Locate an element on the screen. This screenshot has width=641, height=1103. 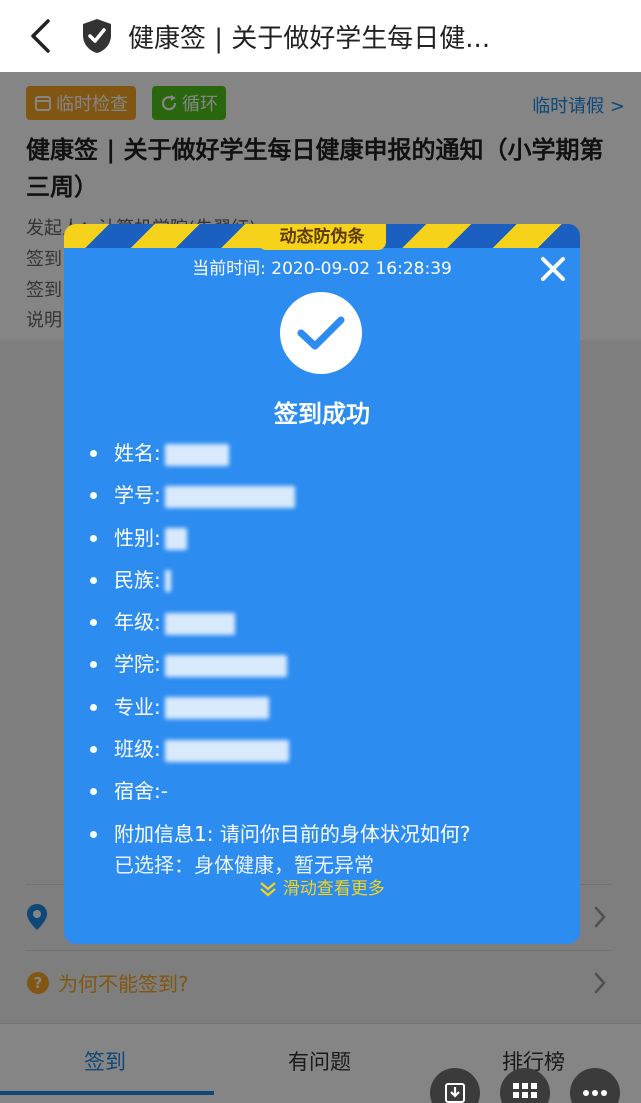
field-label: 专业: is located at coordinates (137, 706).